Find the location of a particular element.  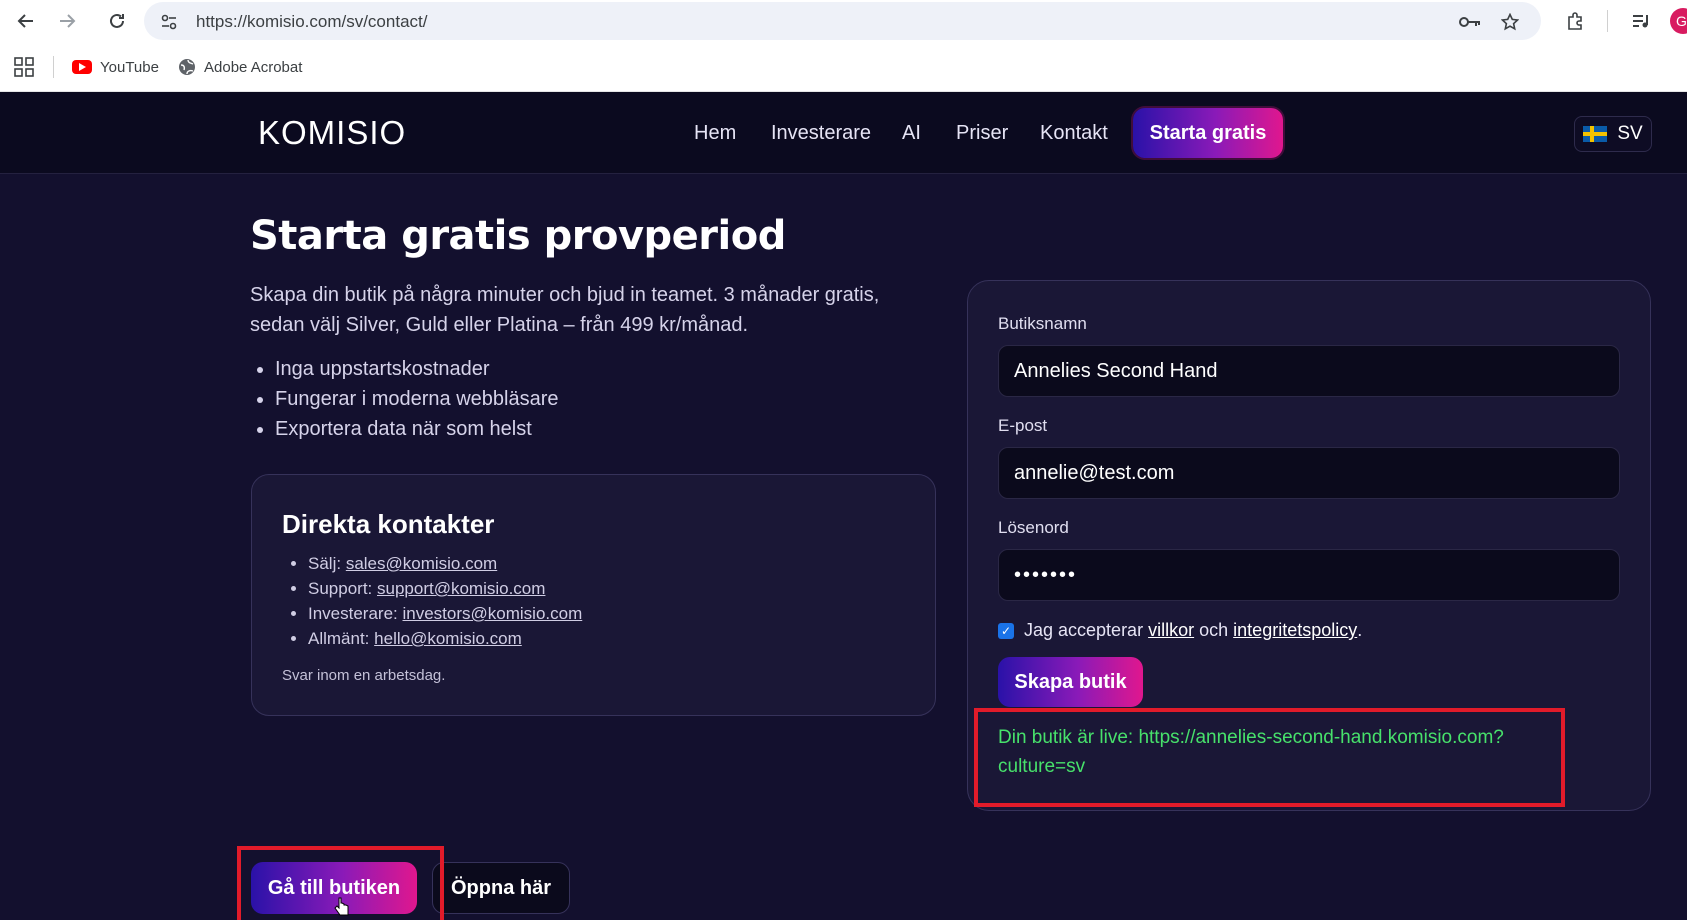

contact-label: Support: is located at coordinates (340, 588).